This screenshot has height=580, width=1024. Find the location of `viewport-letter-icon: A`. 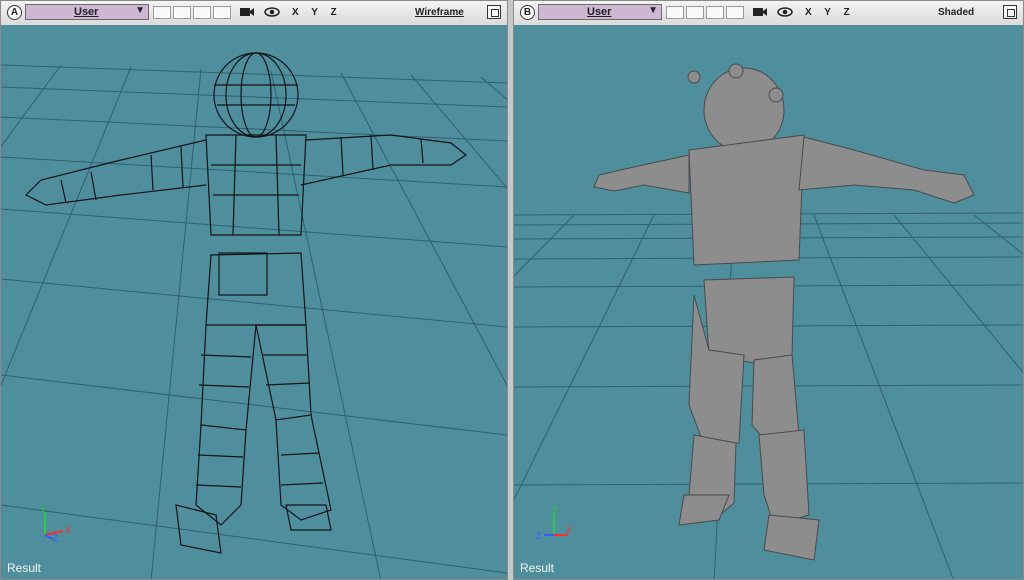

viewport-letter-icon: A is located at coordinates (14, 12).